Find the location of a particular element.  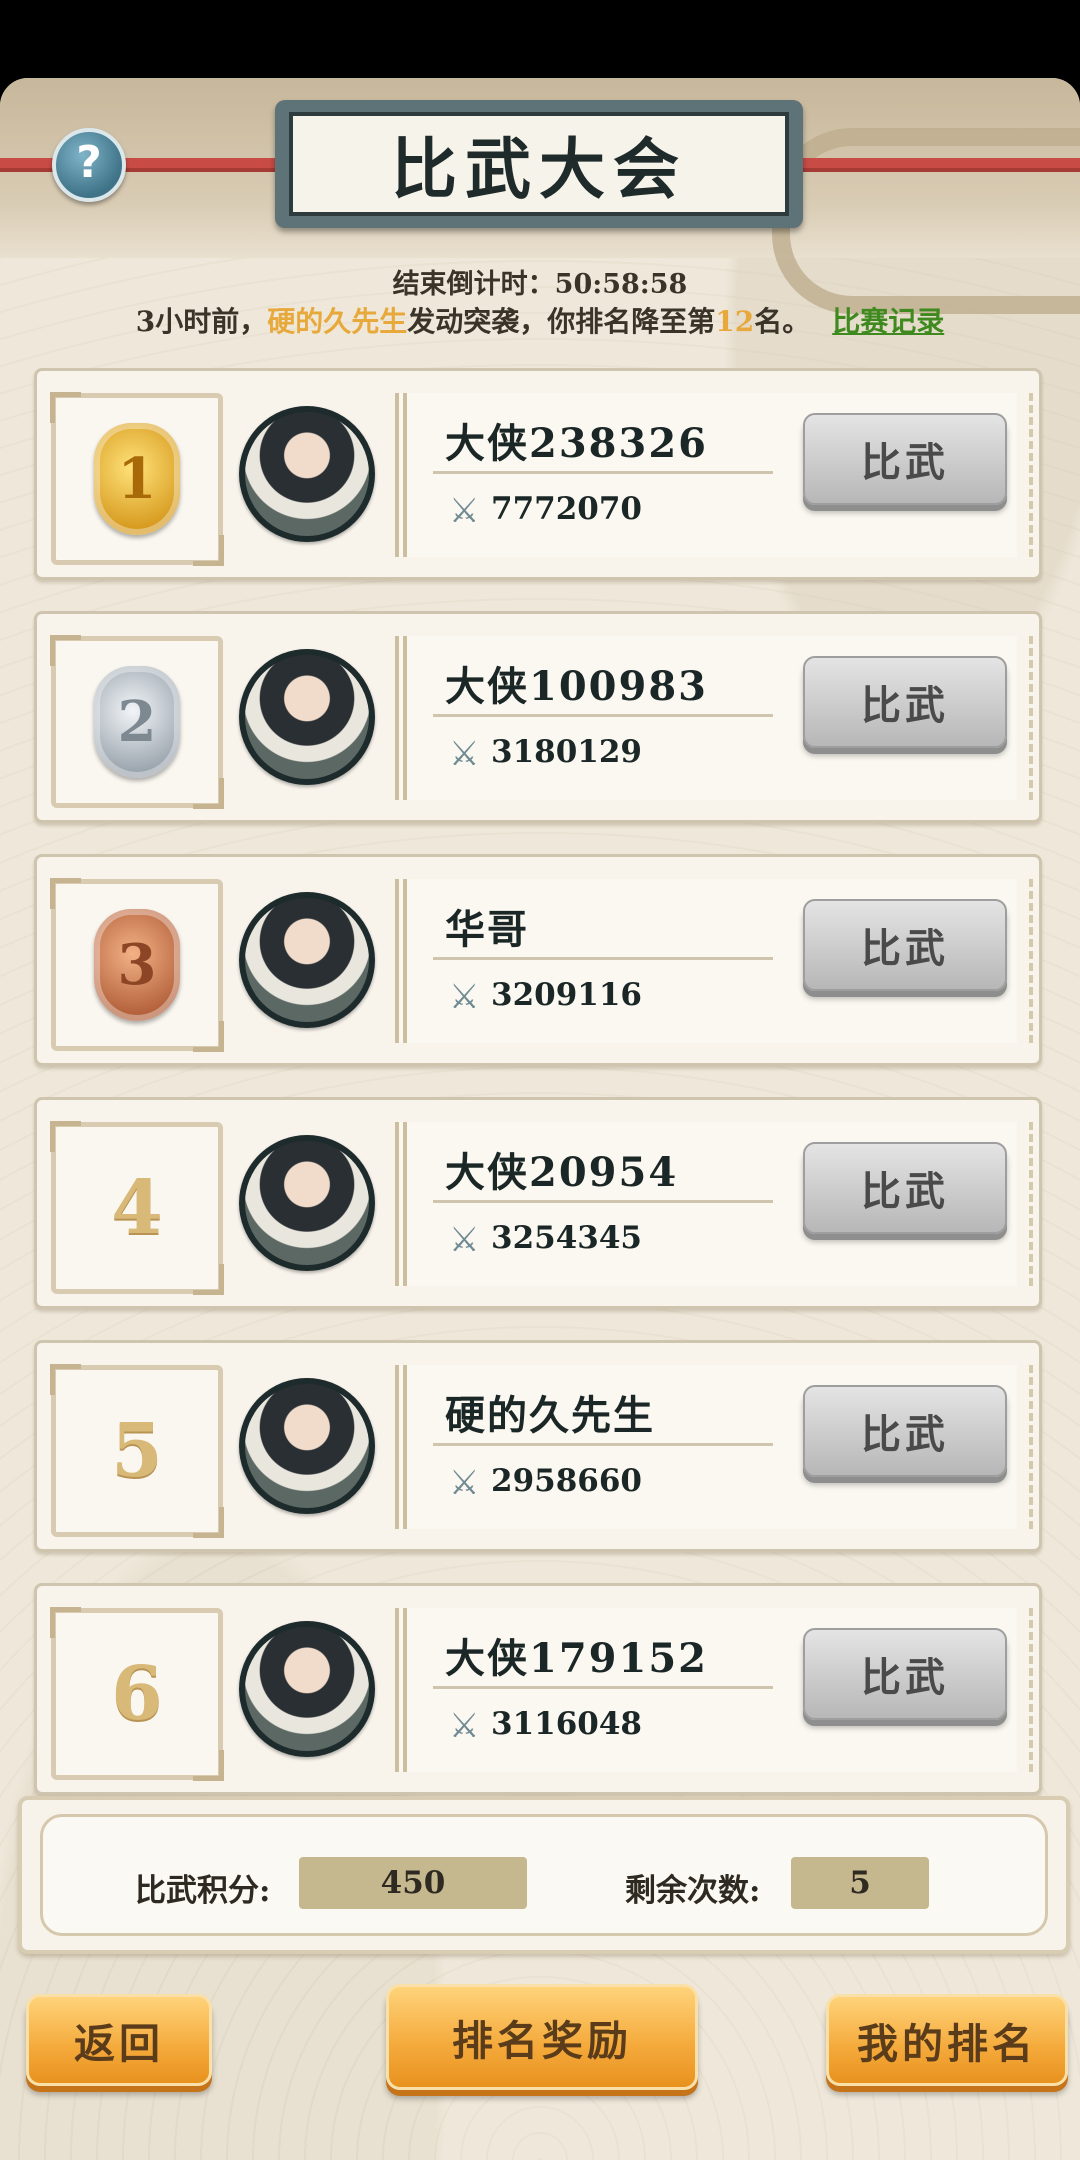

player-info: 大侠100983 ⚔ 3180129 比武 is located at coordinates (714, 718).